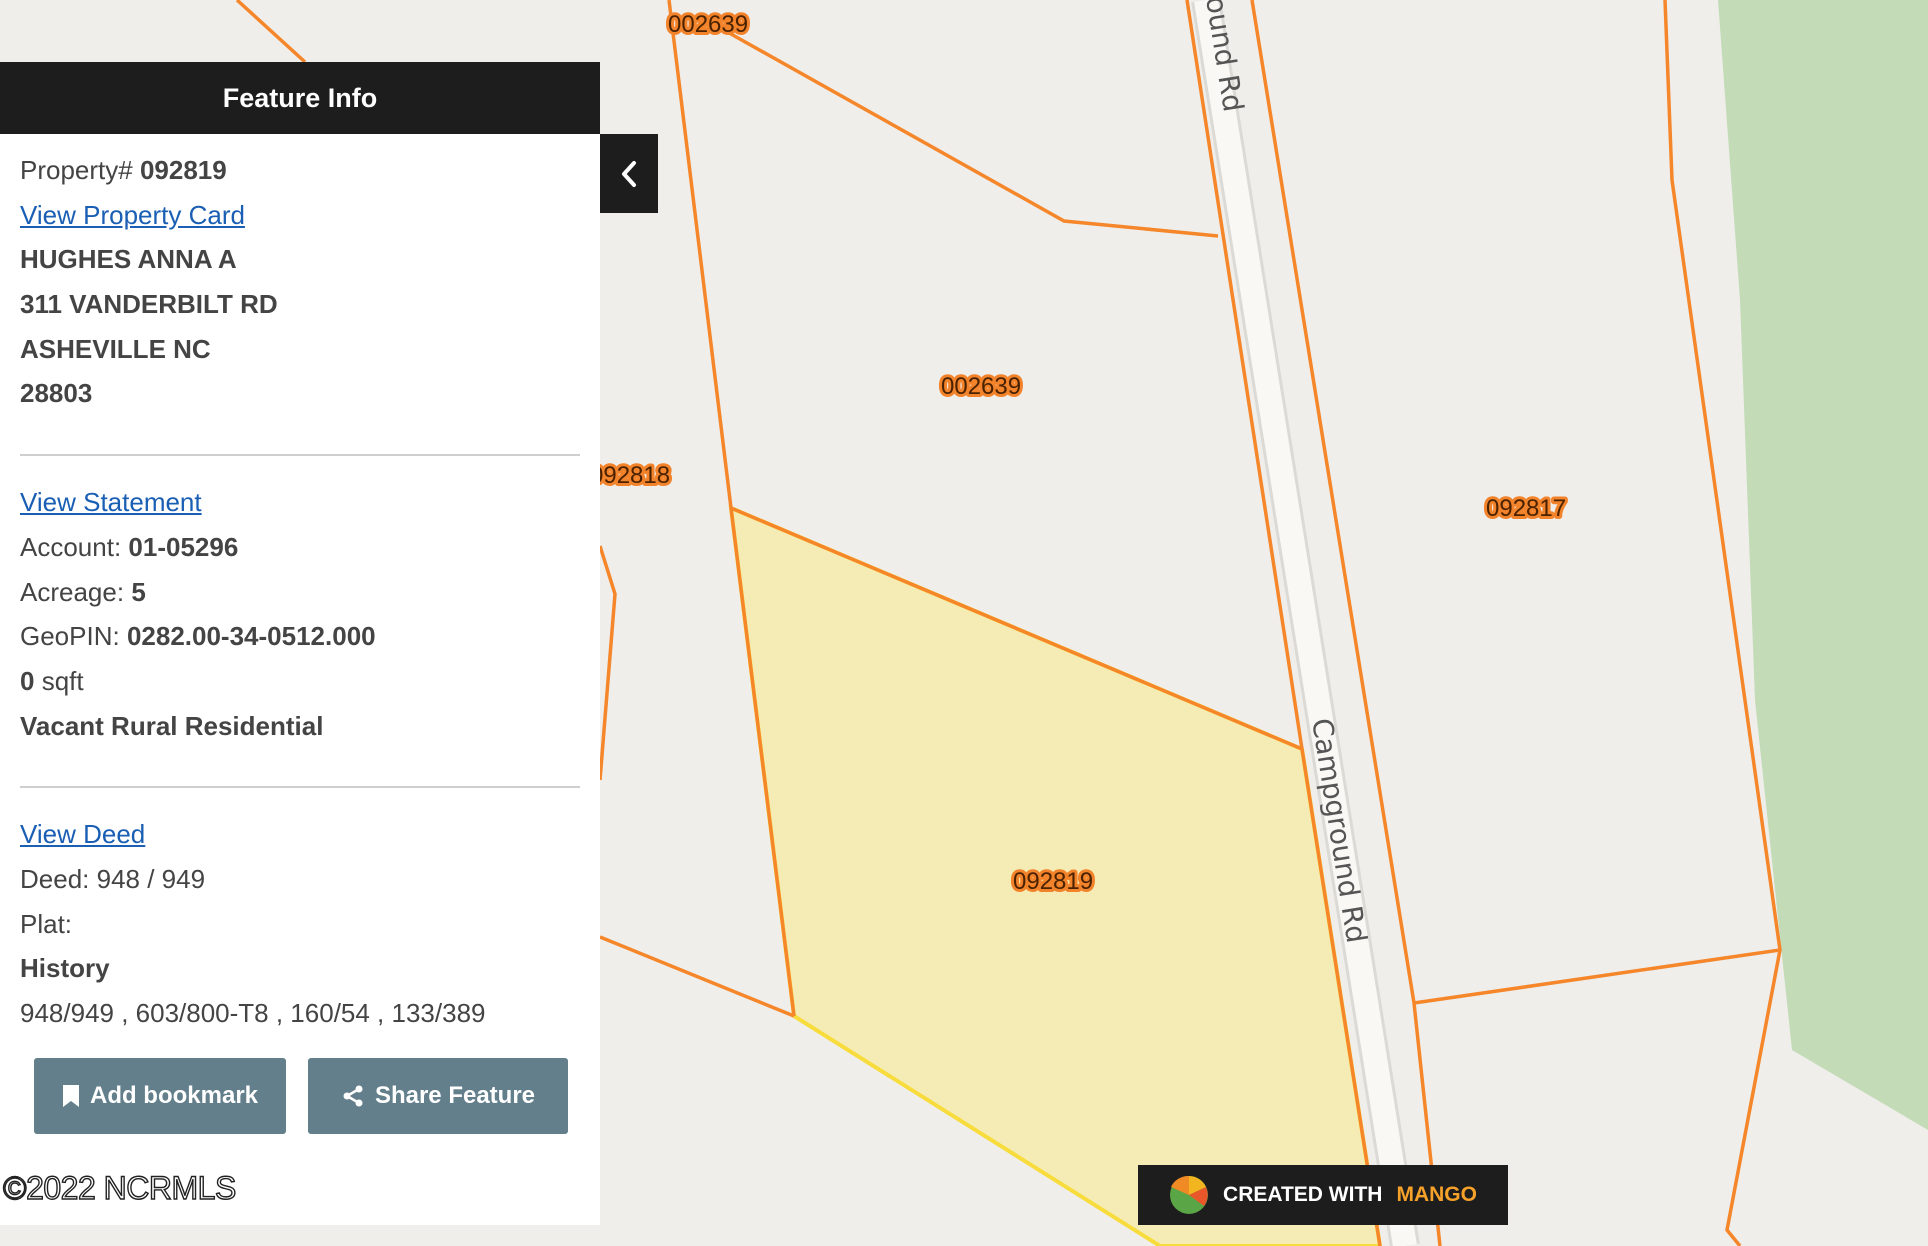  What do you see at coordinates (1303, 1194) in the screenshot?
I see `created-with-text: CREATED WITH` at bounding box center [1303, 1194].